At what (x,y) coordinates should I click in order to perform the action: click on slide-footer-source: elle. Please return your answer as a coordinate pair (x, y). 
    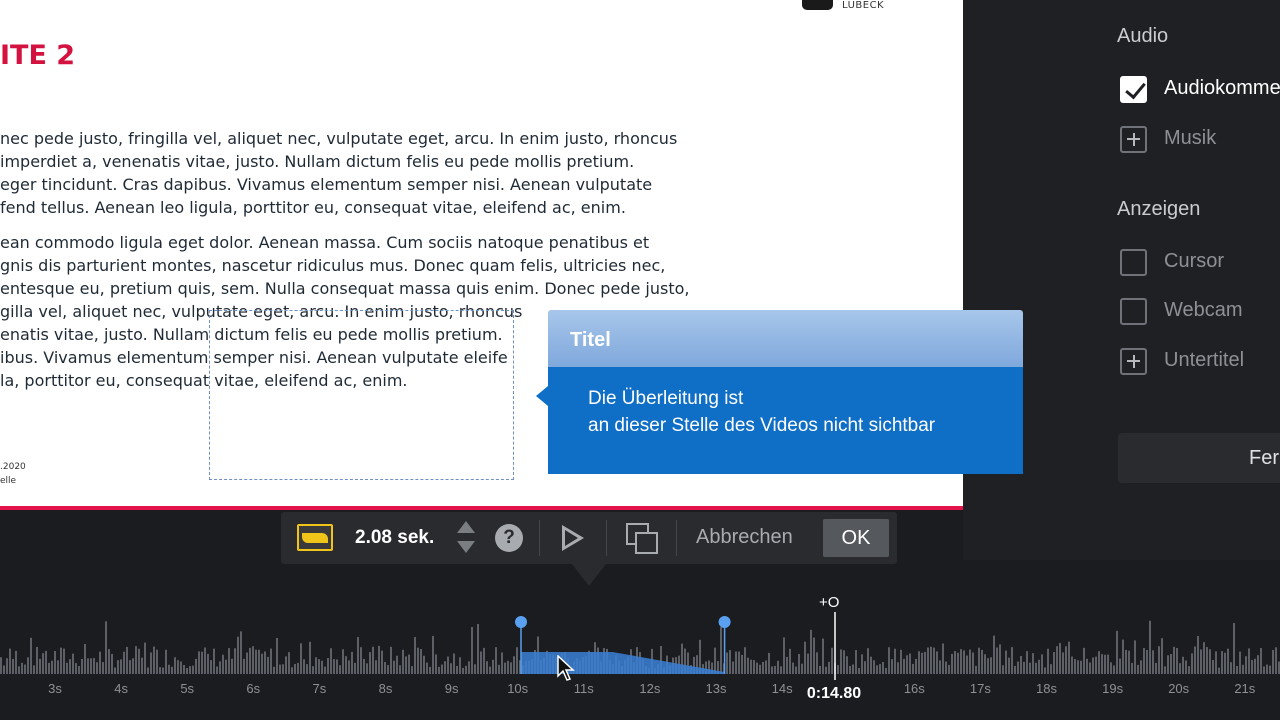
    Looking at the image, I should click on (8, 481).